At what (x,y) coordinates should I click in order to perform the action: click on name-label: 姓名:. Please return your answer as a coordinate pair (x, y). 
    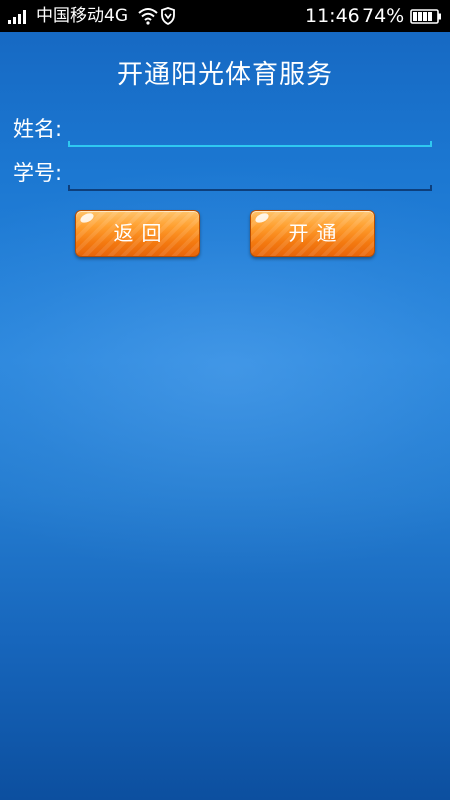
    Looking at the image, I should click on (38, 129).